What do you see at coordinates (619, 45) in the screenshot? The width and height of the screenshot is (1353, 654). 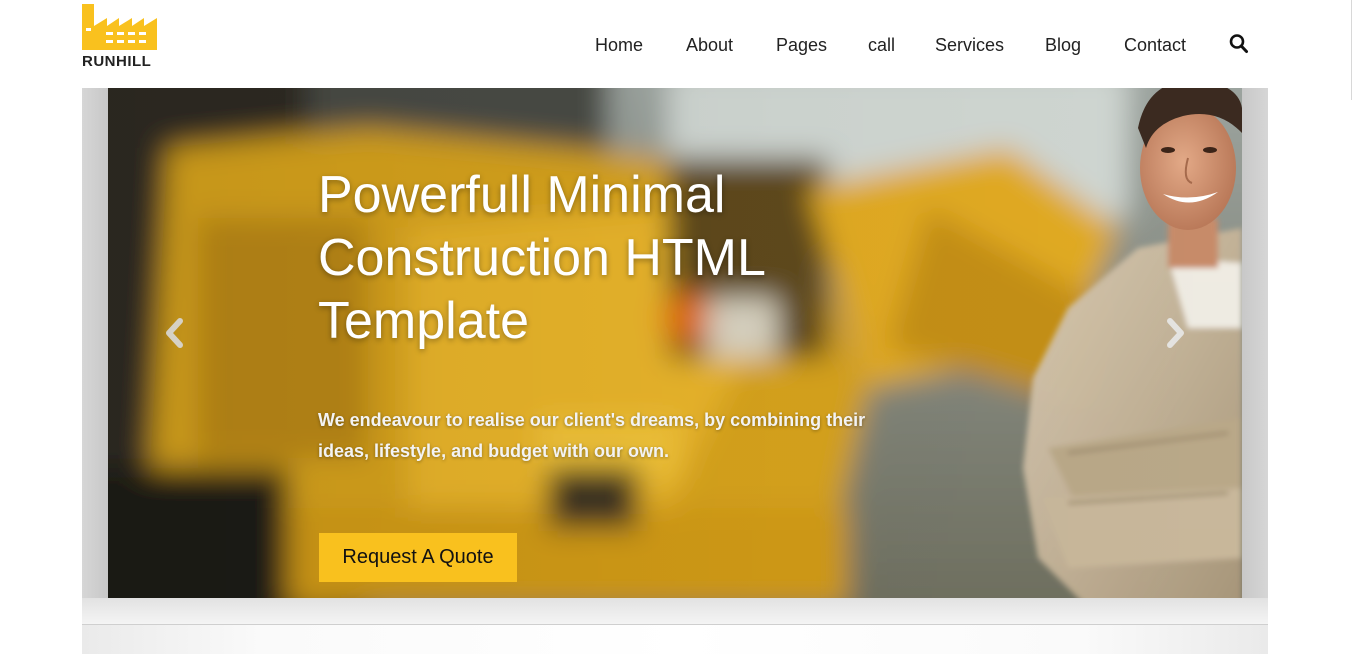 I see `nav-item-home: Home` at bounding box center [619, 45].